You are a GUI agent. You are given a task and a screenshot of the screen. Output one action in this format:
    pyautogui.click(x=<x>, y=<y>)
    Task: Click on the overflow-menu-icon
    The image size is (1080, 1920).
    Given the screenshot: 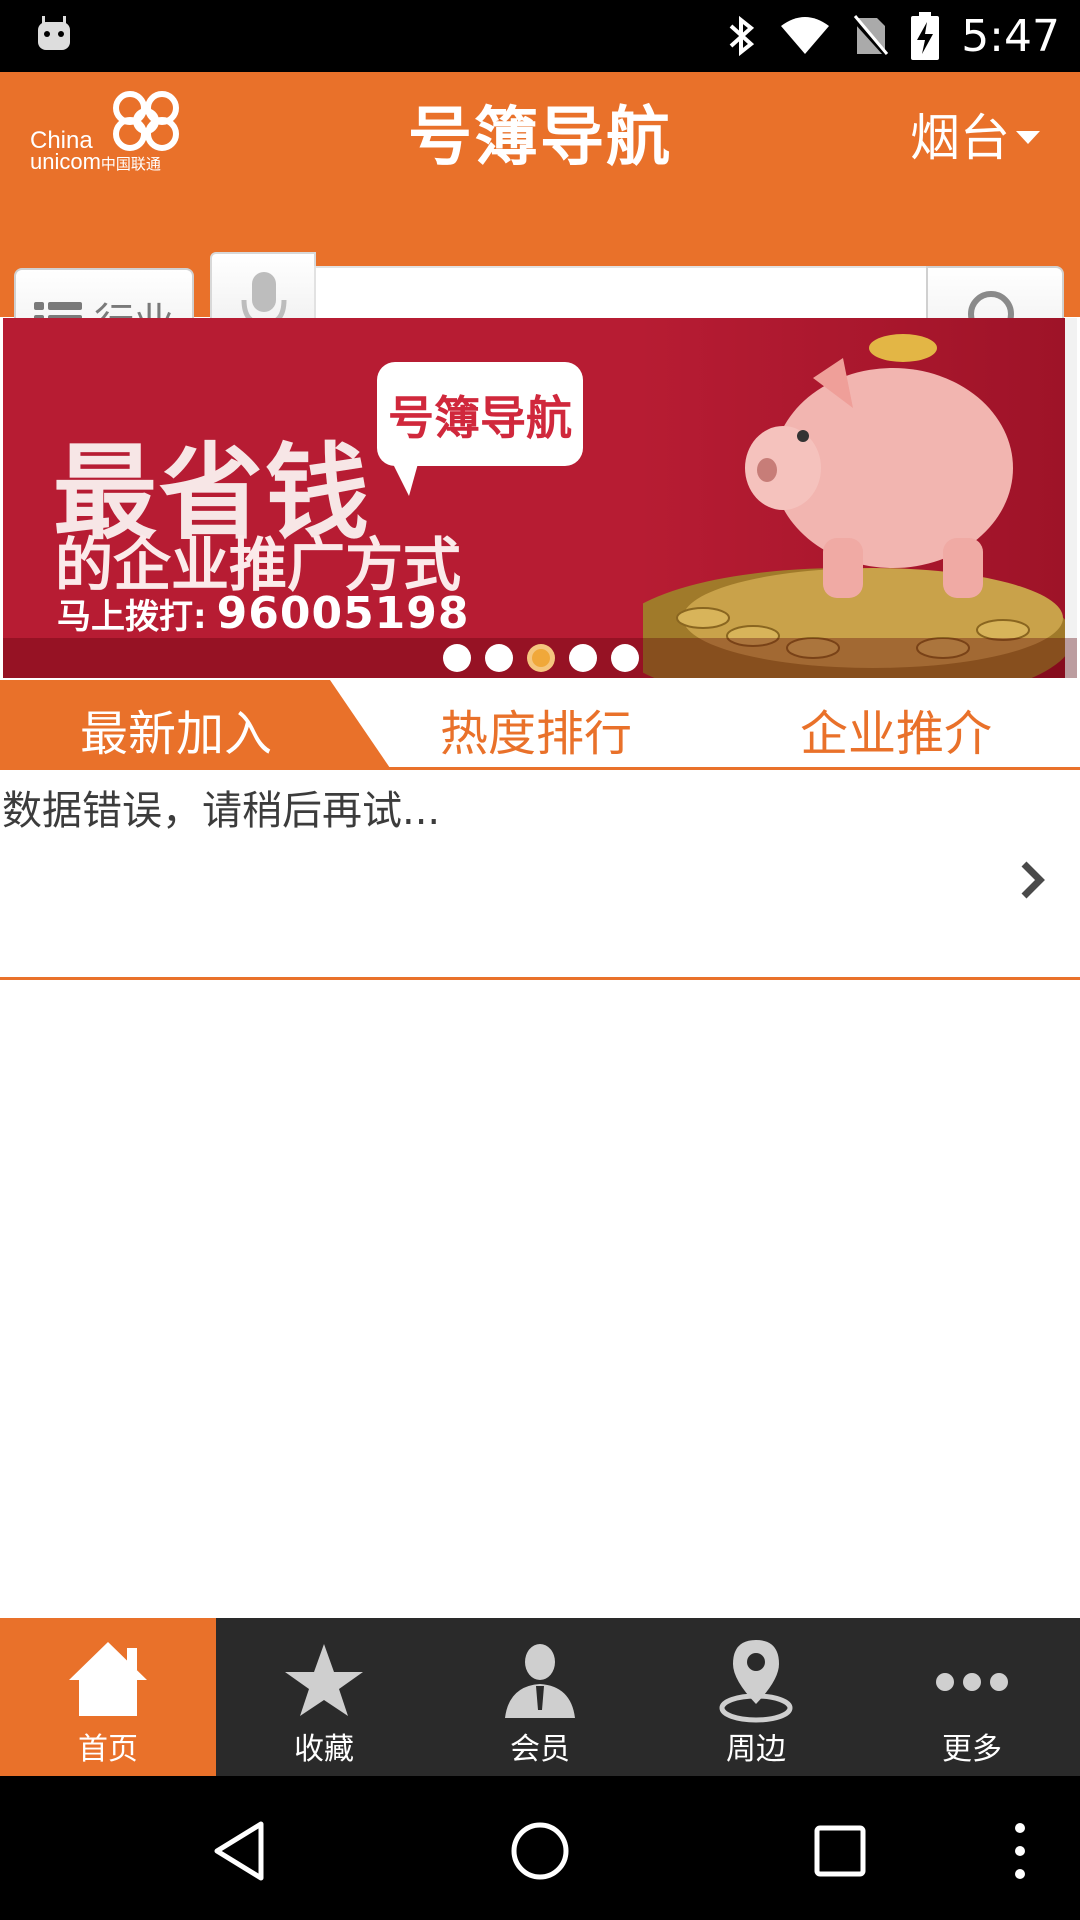 What is the action you would take?
    pyautogui.click(x=1020, y=1851)
    